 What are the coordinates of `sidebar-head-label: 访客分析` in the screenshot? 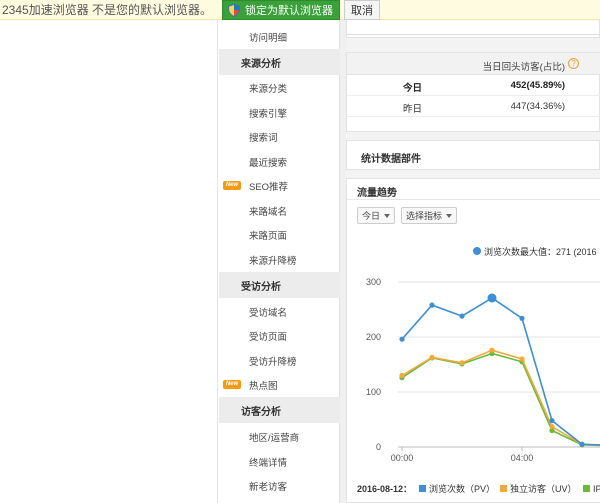 It's located at (261, 412).